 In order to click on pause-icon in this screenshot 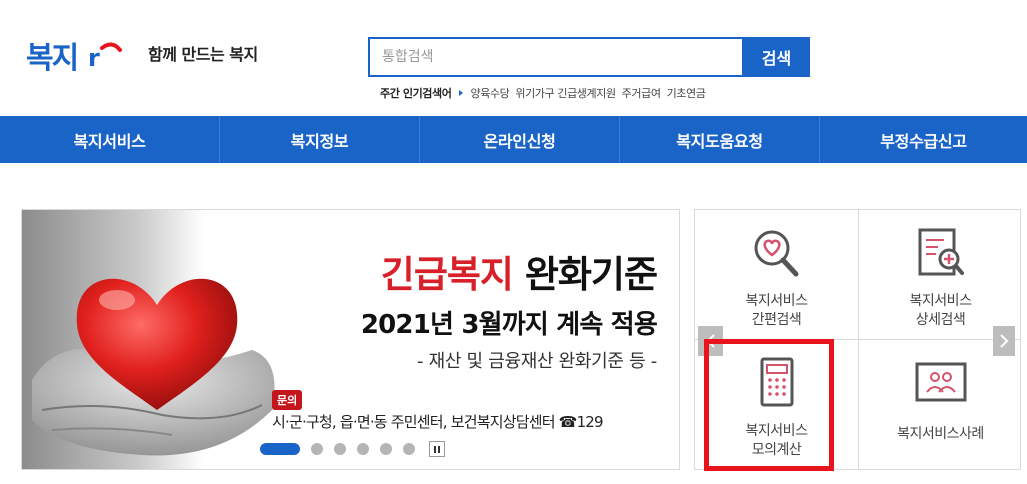, I will do `click(435, 449)`.